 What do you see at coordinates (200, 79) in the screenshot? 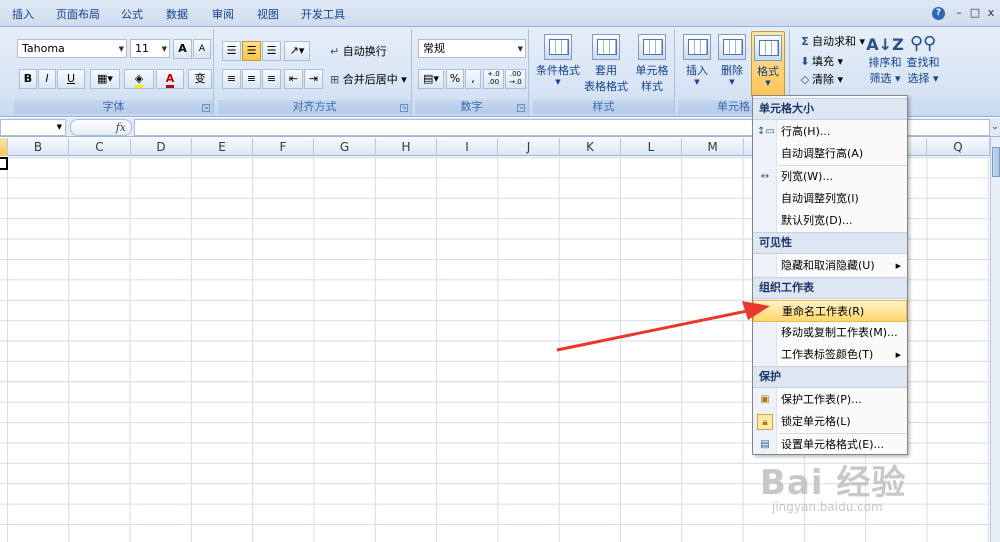
I see `phonetic-button: 变` at bounding box center [200, 79].